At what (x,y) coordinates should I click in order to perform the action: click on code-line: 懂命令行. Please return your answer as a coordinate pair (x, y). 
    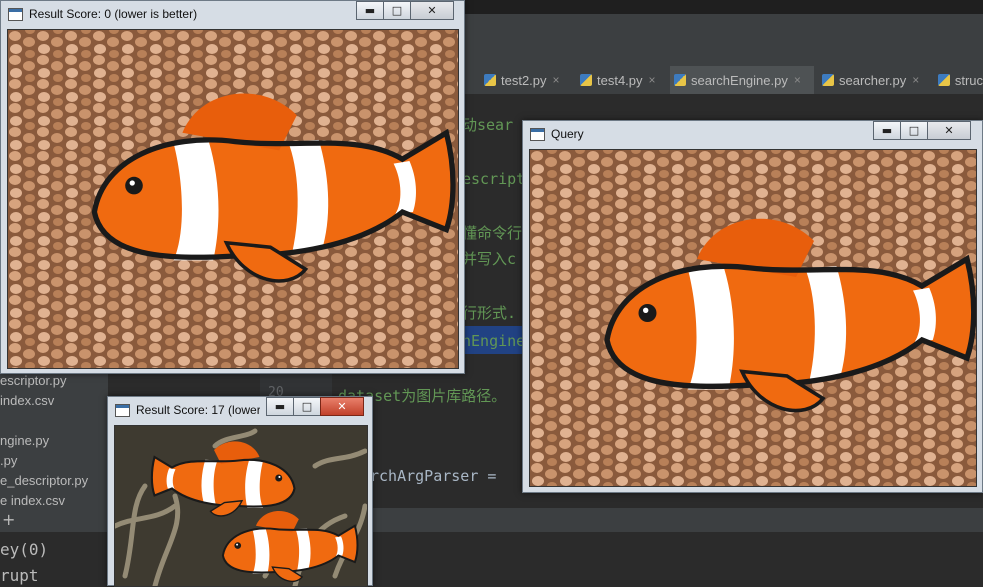
    Looking at the image, I should click on (492, 233).